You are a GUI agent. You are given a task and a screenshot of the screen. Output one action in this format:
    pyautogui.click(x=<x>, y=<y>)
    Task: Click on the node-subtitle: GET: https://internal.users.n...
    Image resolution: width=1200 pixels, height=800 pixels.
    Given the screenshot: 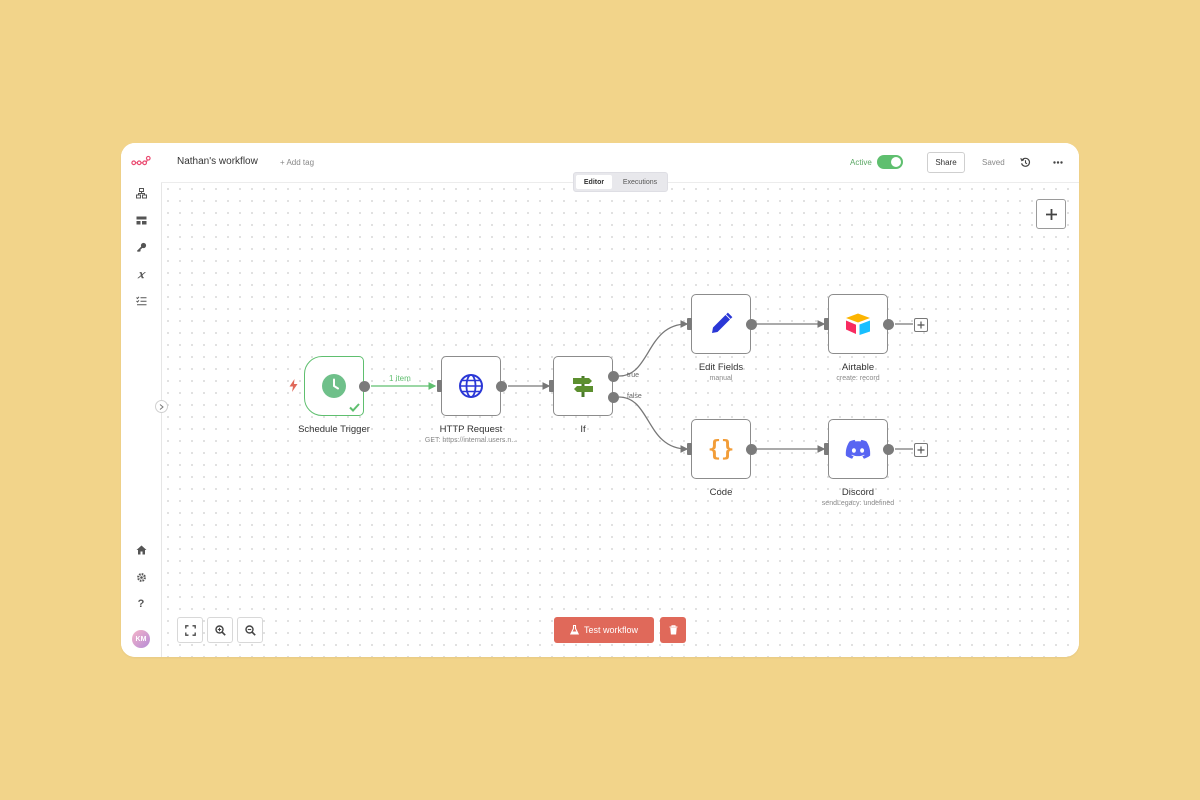 What is the action you would take?
    pyautogui.click(x=471, y=440)
    